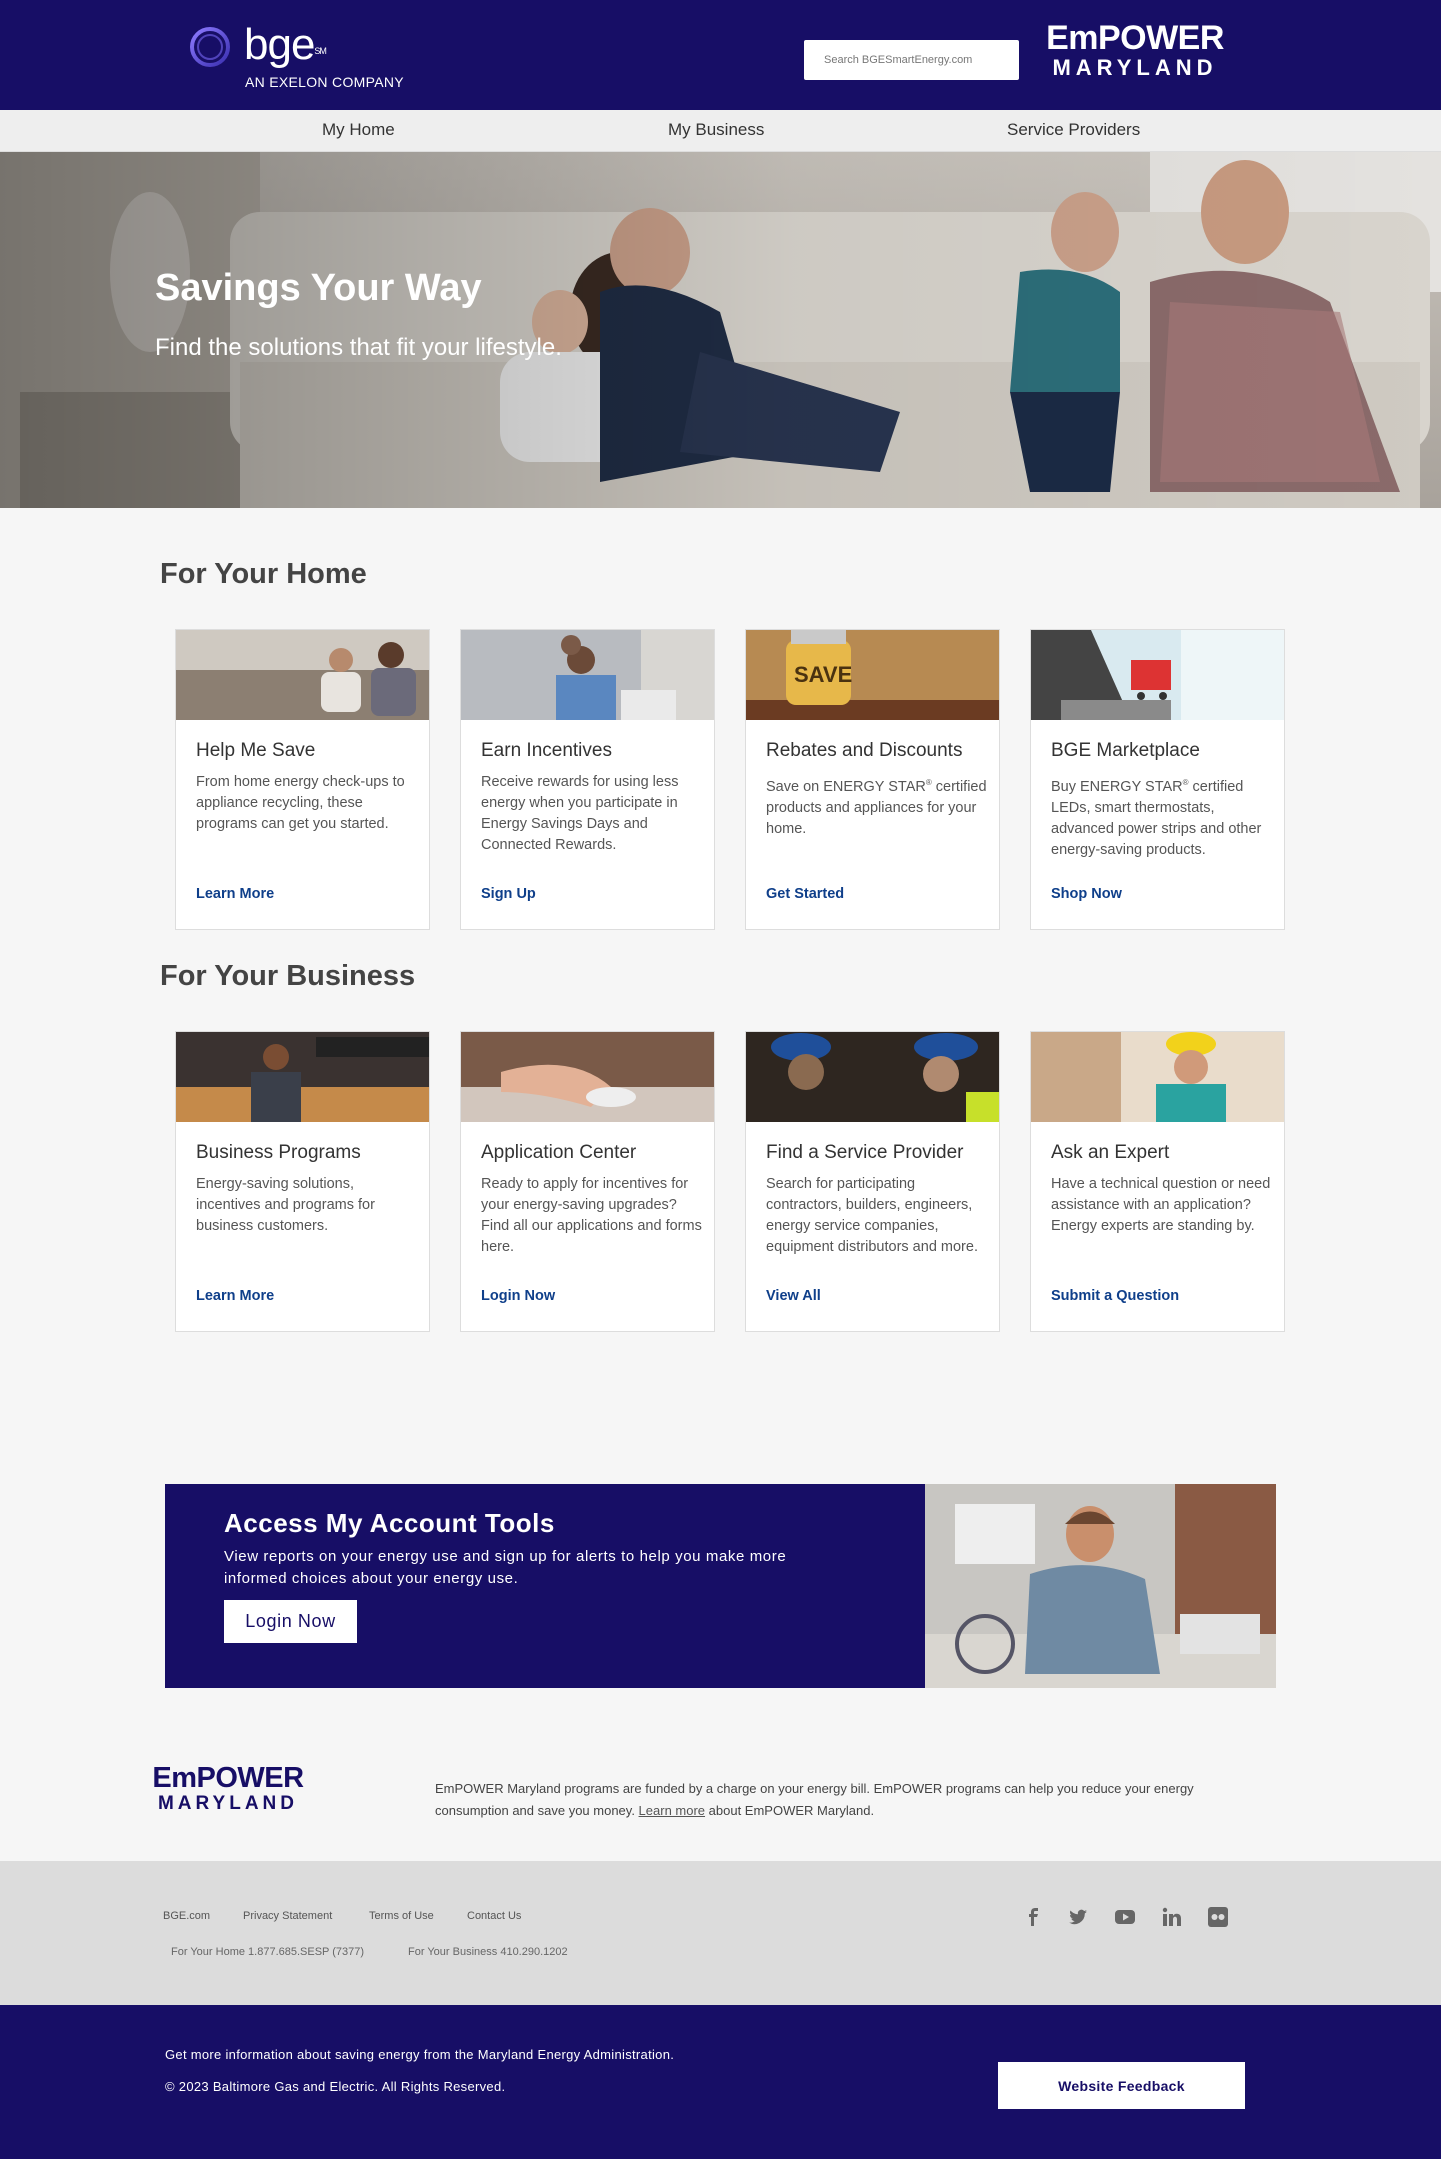 Image resolution: width=1441 pixels, height=2159 pixels. I want to click on hand-on-mouse-photo, so click(587, 1077).